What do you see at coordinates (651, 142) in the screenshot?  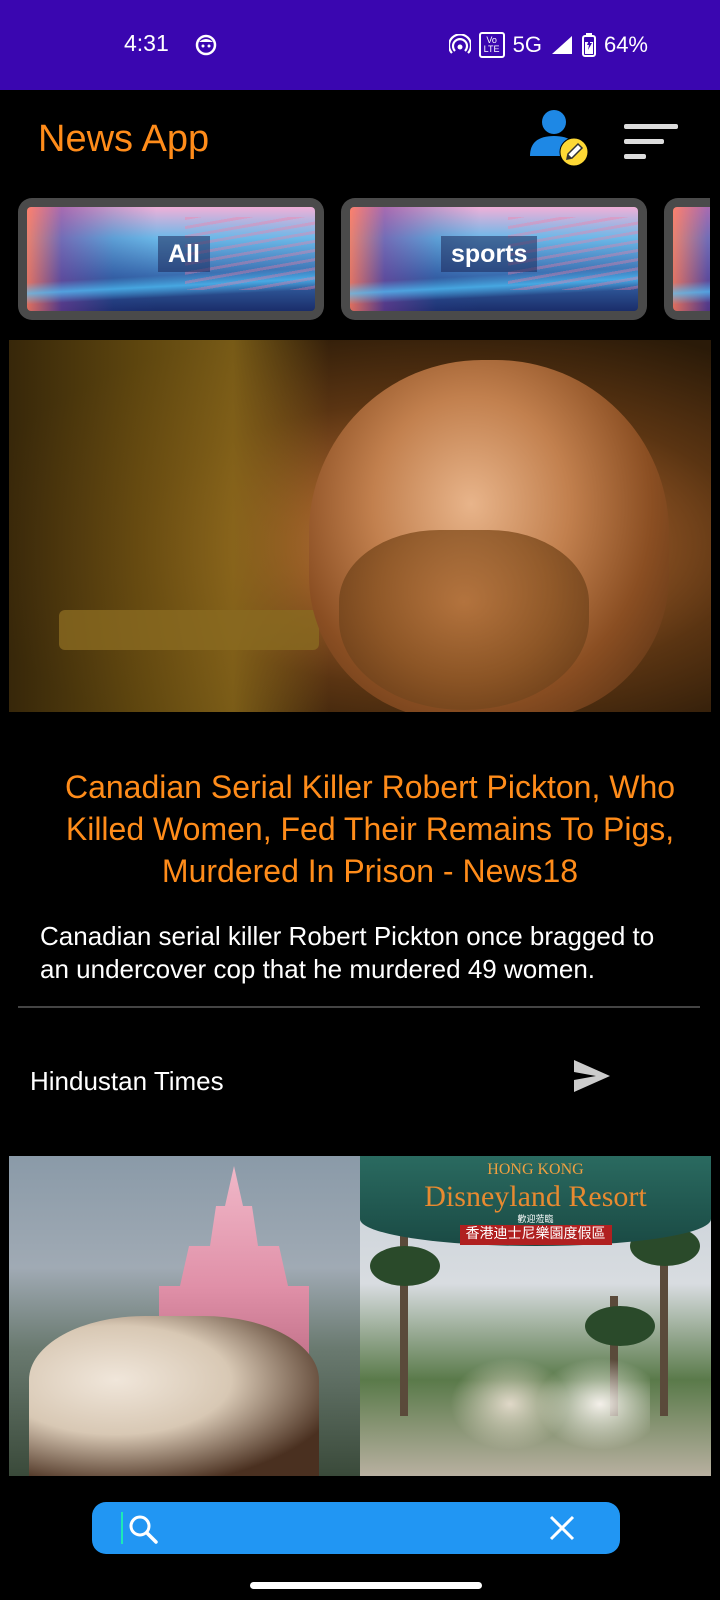 I see `sort-menu-icon` at bounding box center [651, 142].